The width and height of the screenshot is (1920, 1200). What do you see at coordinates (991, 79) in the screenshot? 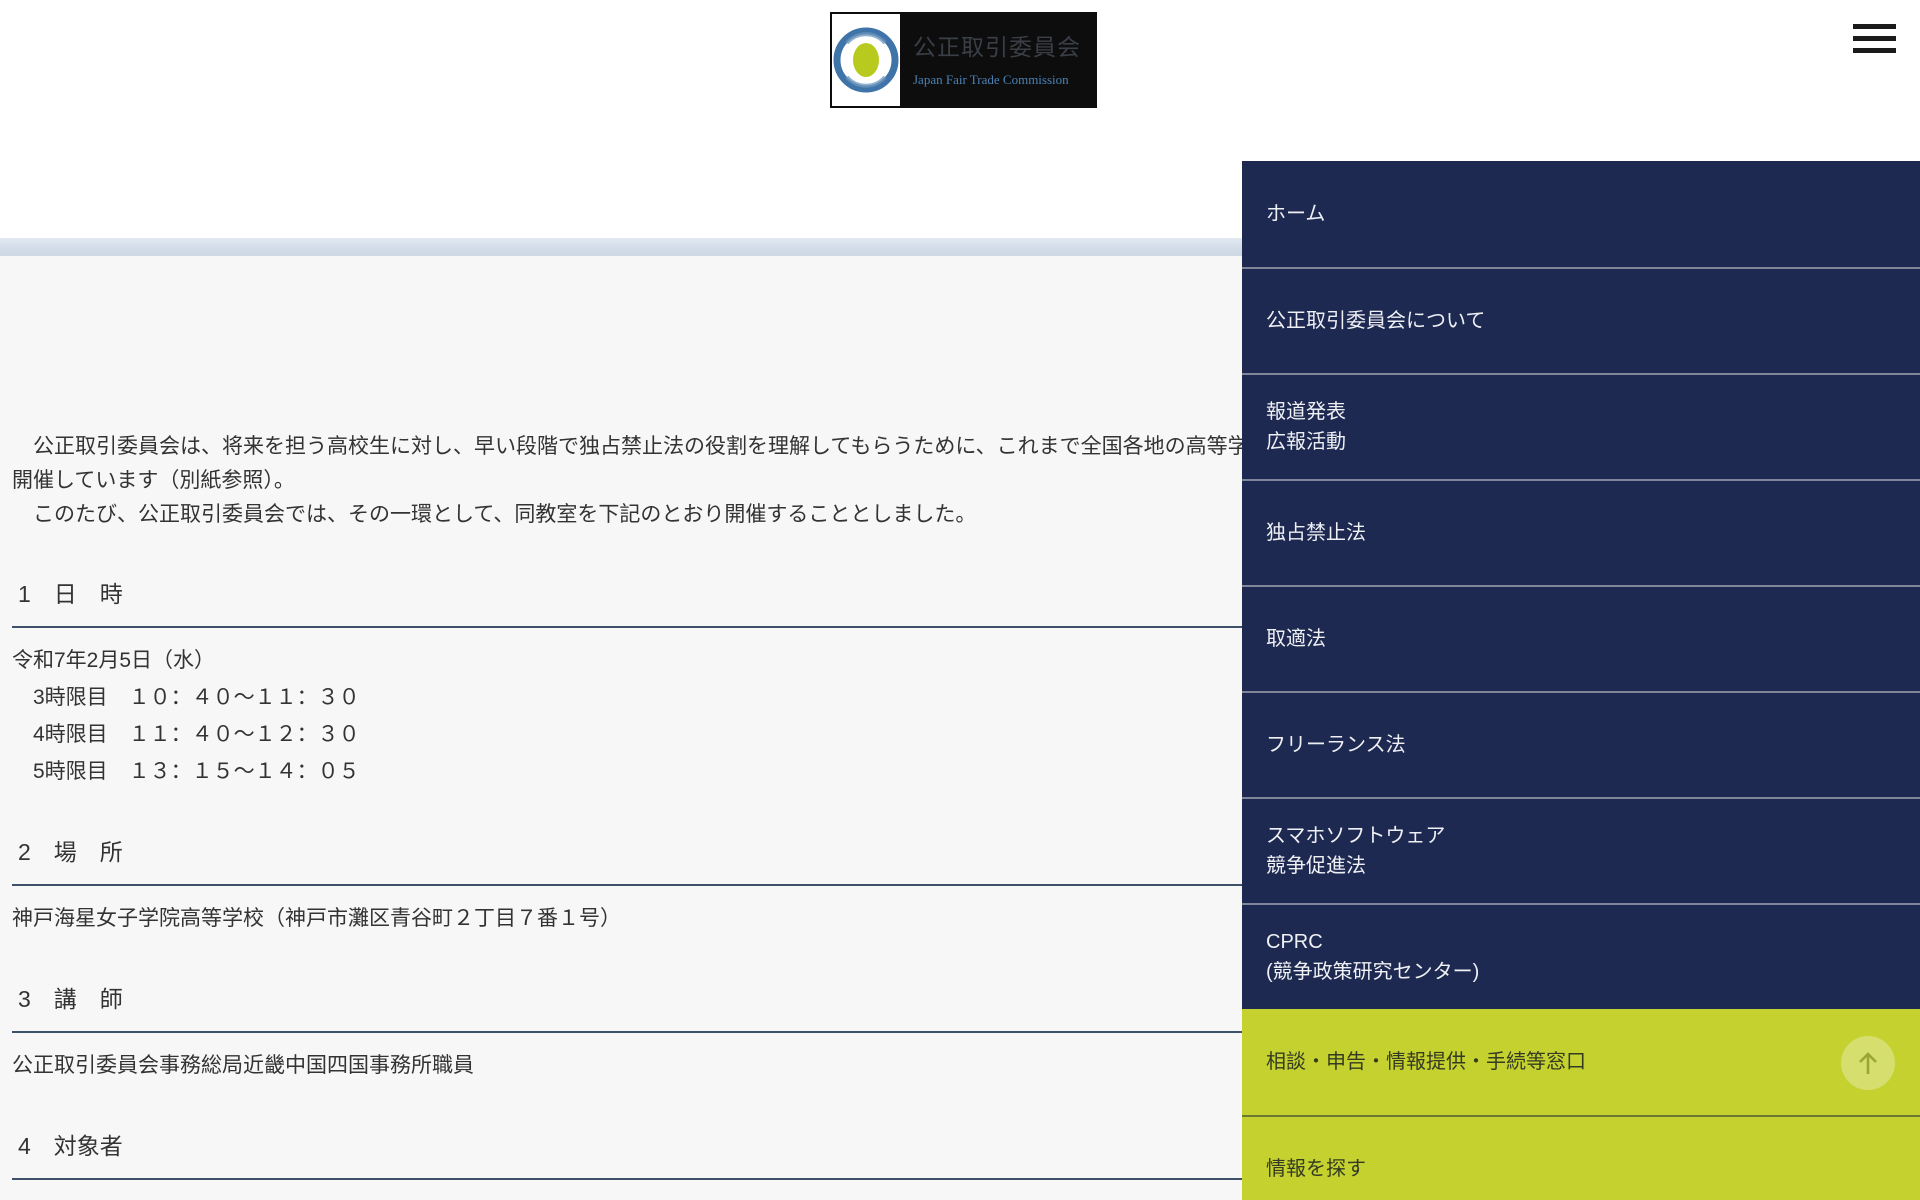
I see `logo-title-en: Japan Fair Trade Commission` at bounding box center [991, 79].